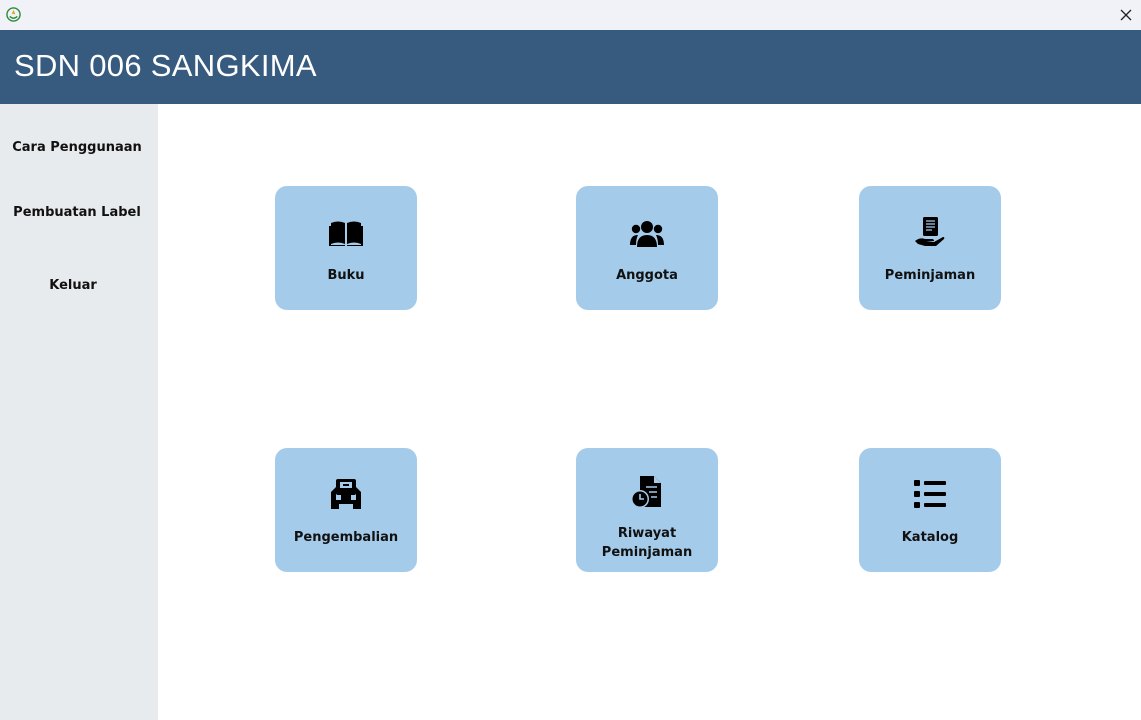 This screenshot has width=1141, height=720. What do you see at coordinates (647, 233) in the screenshot?
I see `users-group-icon` at bounding box center [647, 233].